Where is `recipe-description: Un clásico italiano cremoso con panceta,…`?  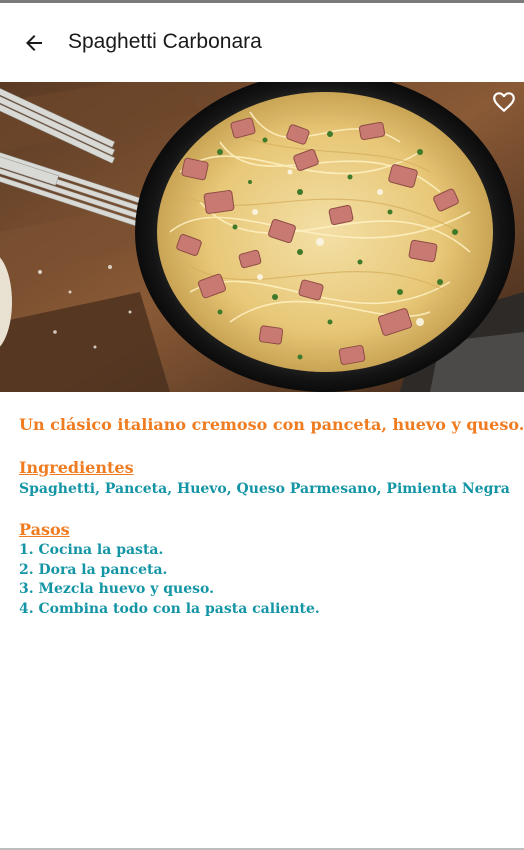
recipe-description: Un clásico italiano cremoso con panceta,… is located at coordinates (271, 424).